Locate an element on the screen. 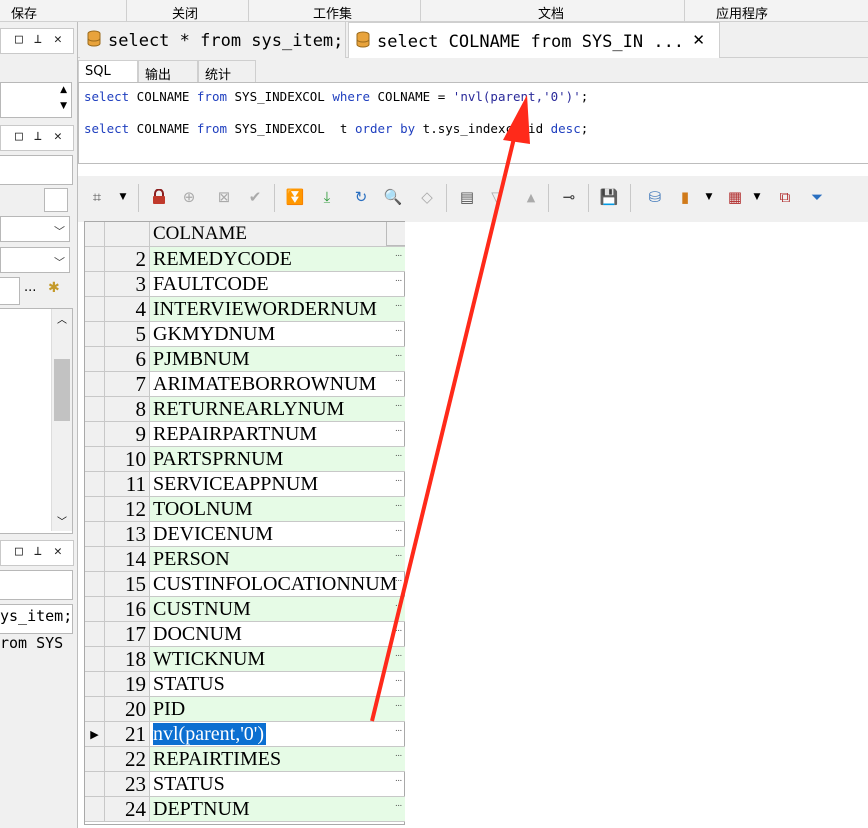  arrow-shaft is located at coordinates (444, 425).